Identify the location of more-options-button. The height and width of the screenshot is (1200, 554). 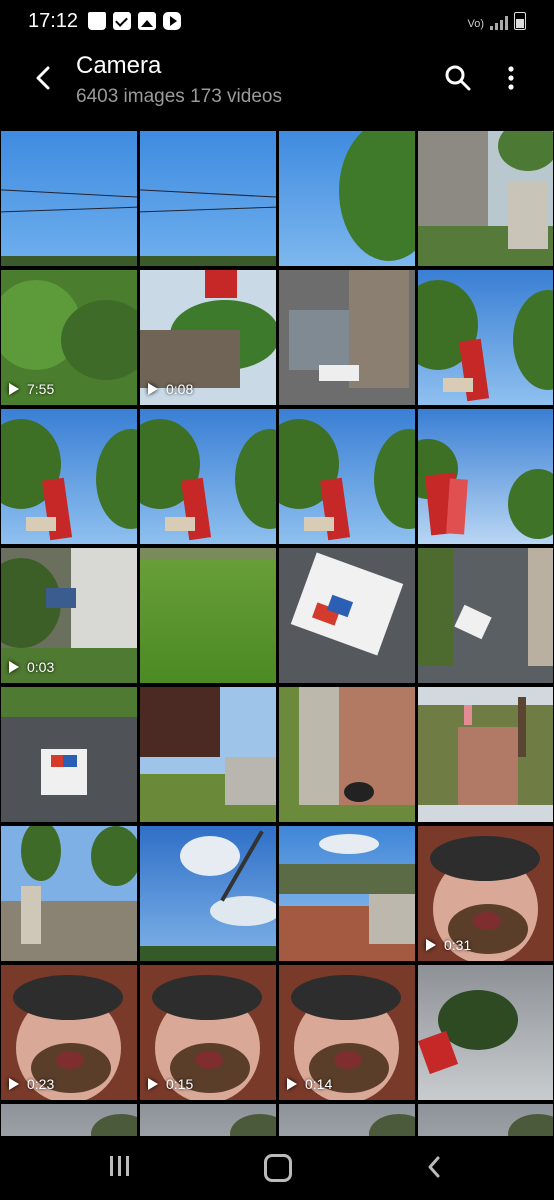
(511, 78).